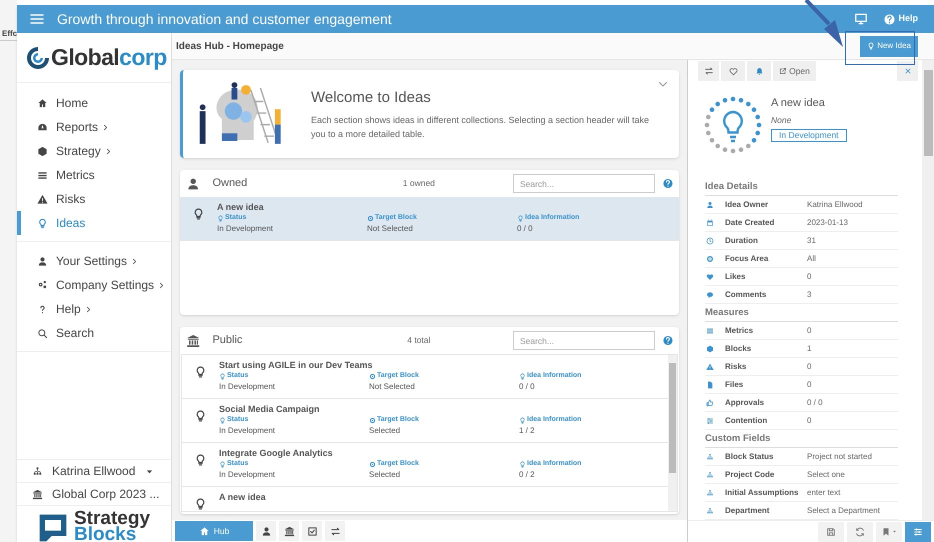 The width and height of the screenshot is (934, 542). Describe the element at coordinates (710, 222) in the screenshot. I see `calendar-icon` at that location.